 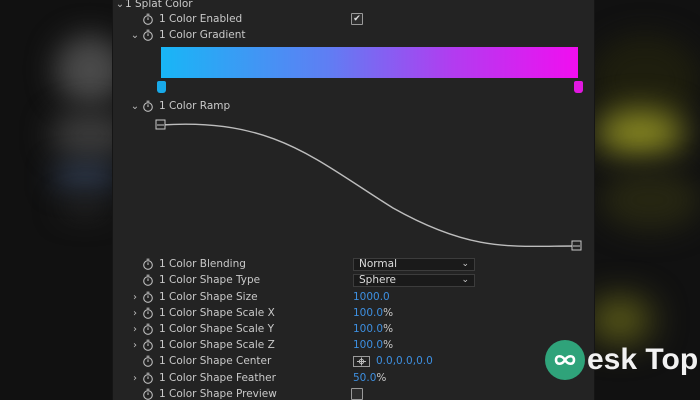 I want to click on shape-size-value: 1000.0, so click(x=371, y=297).